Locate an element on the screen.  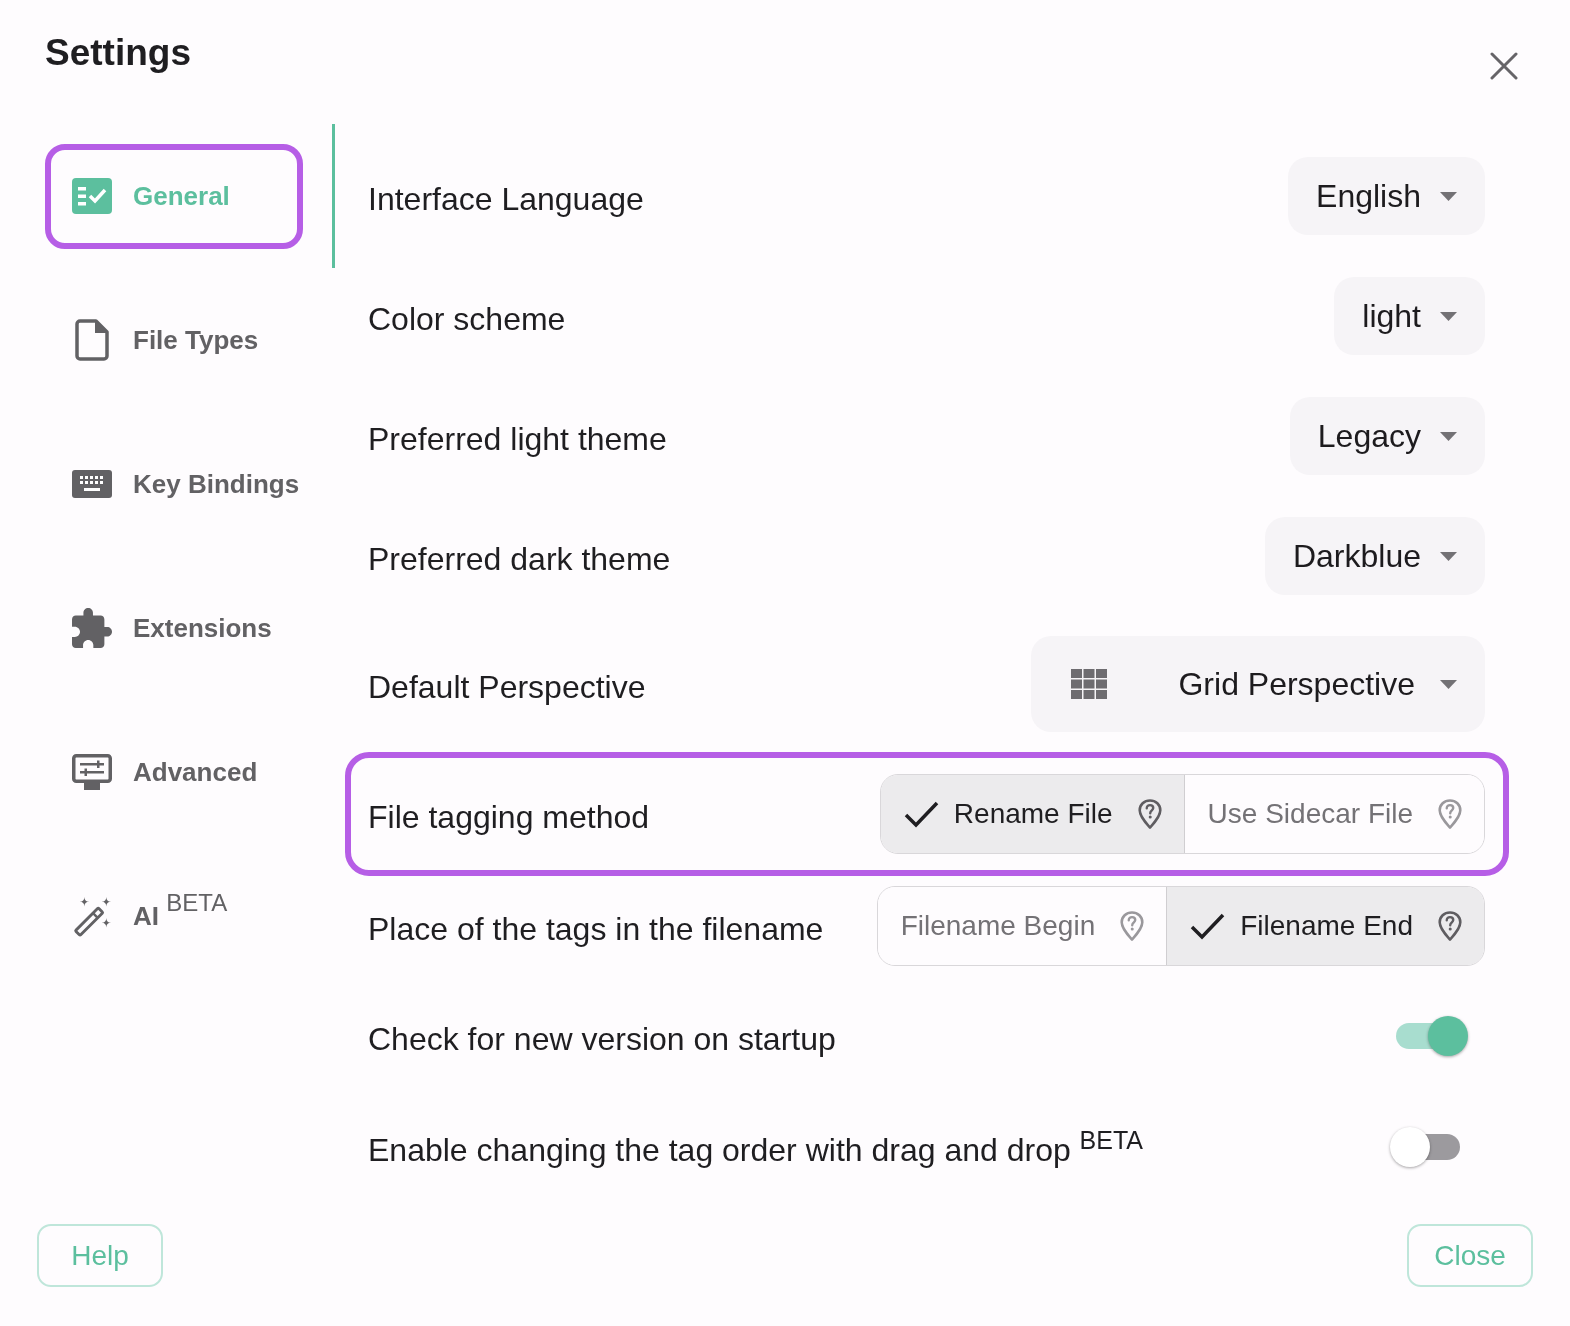
setting-label: File tagging method is located at coordinates (509, 817).